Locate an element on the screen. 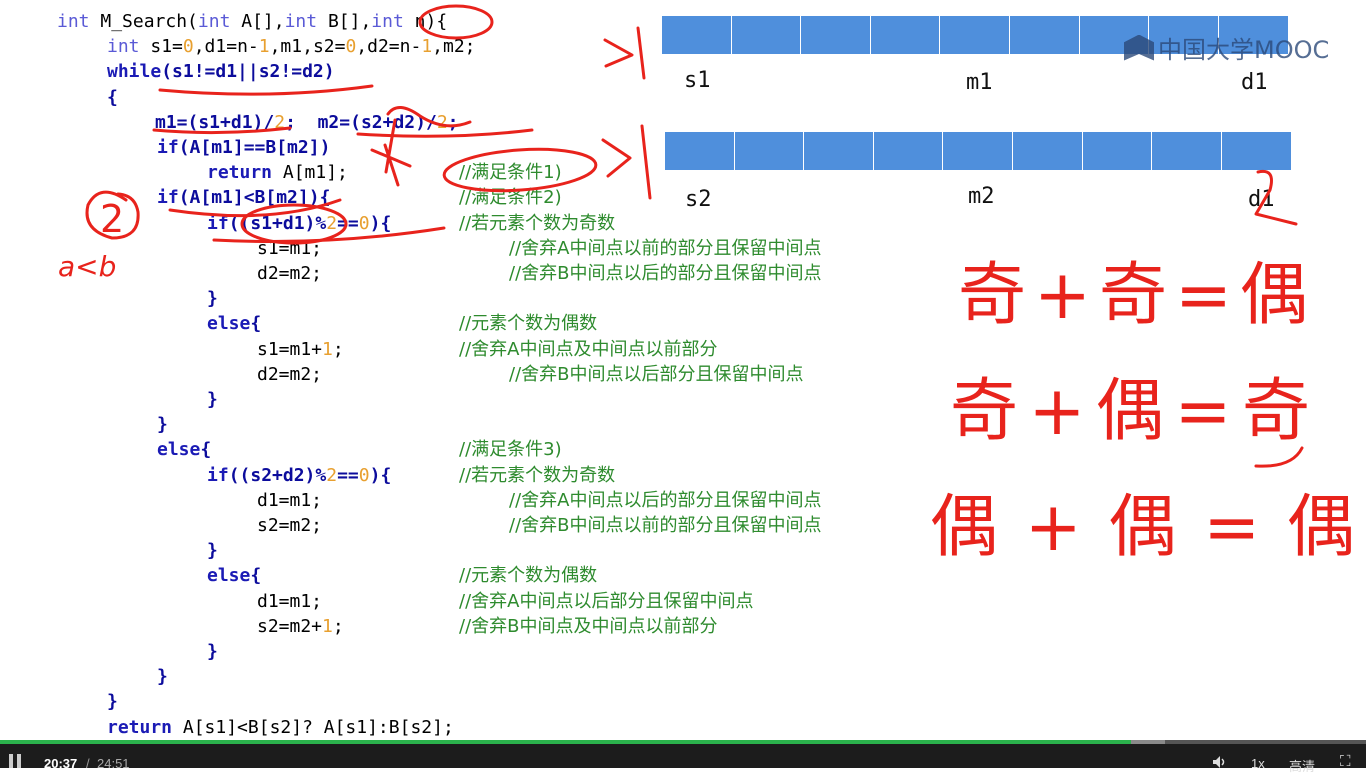 The height and width of the screenshot is (775, 1366). pause-icon is located at coordinates (16, 761).